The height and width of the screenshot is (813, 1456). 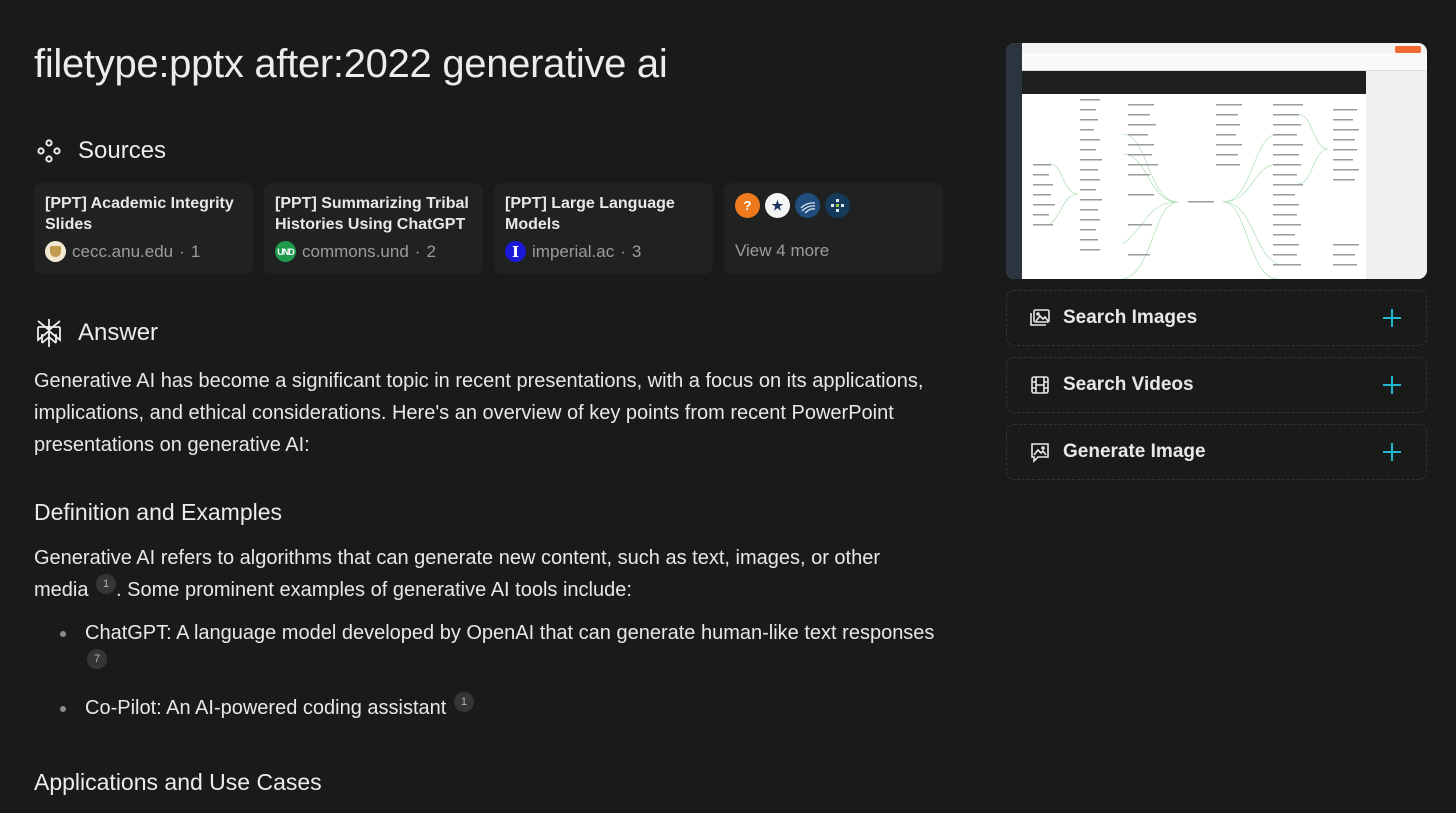 I want to click on anu-shield-icon, so click(x=55, y=251).